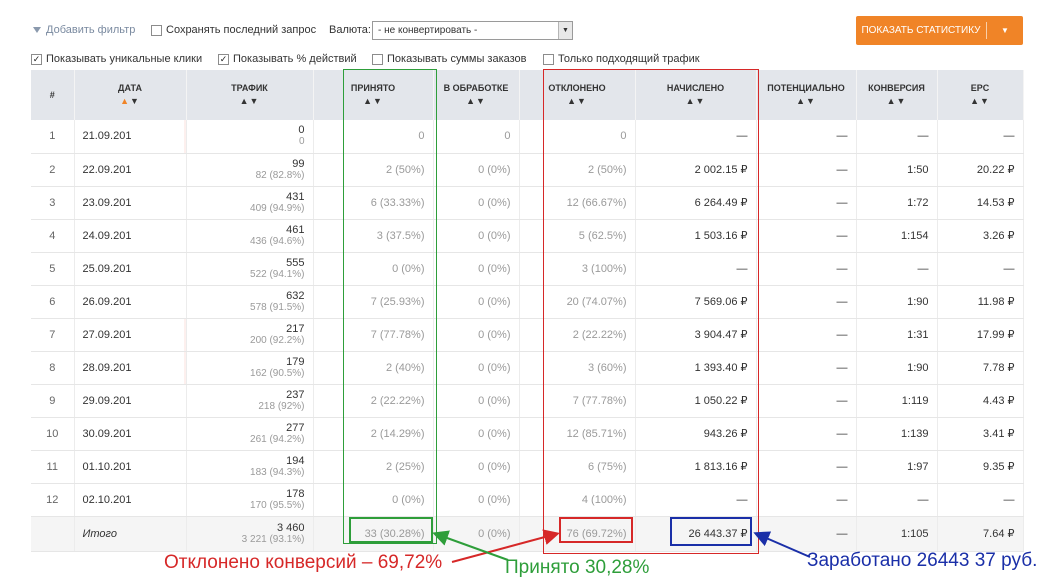  Describe the element at coordinates (897, 434) in the screenshot. I see `row-conversion: 1:139` at that location.